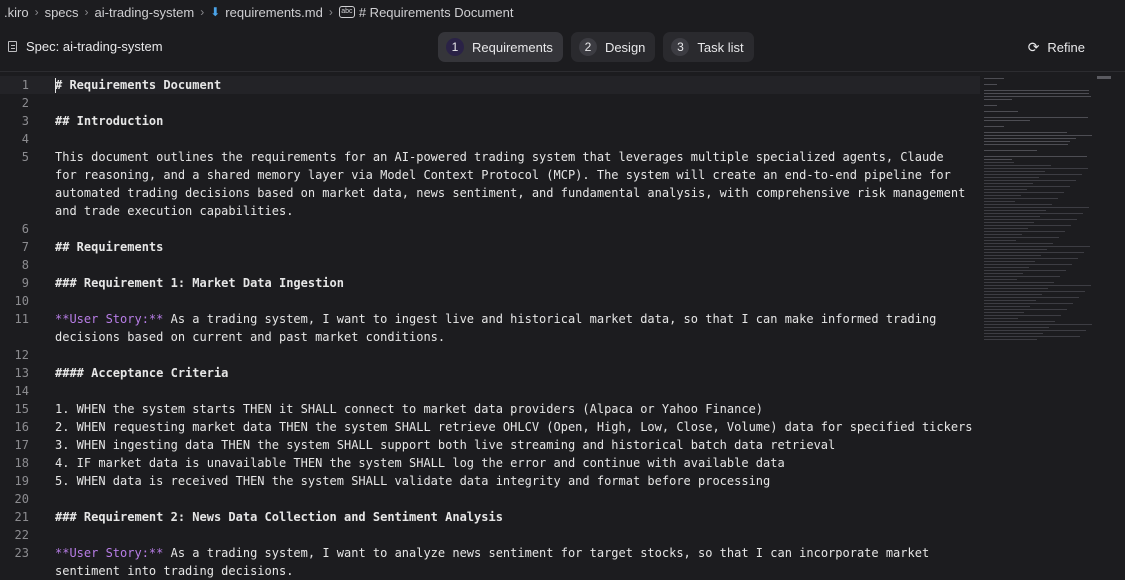 The image size is (1125, 580). I want to click on editor-line: 6, so click(490, 229).